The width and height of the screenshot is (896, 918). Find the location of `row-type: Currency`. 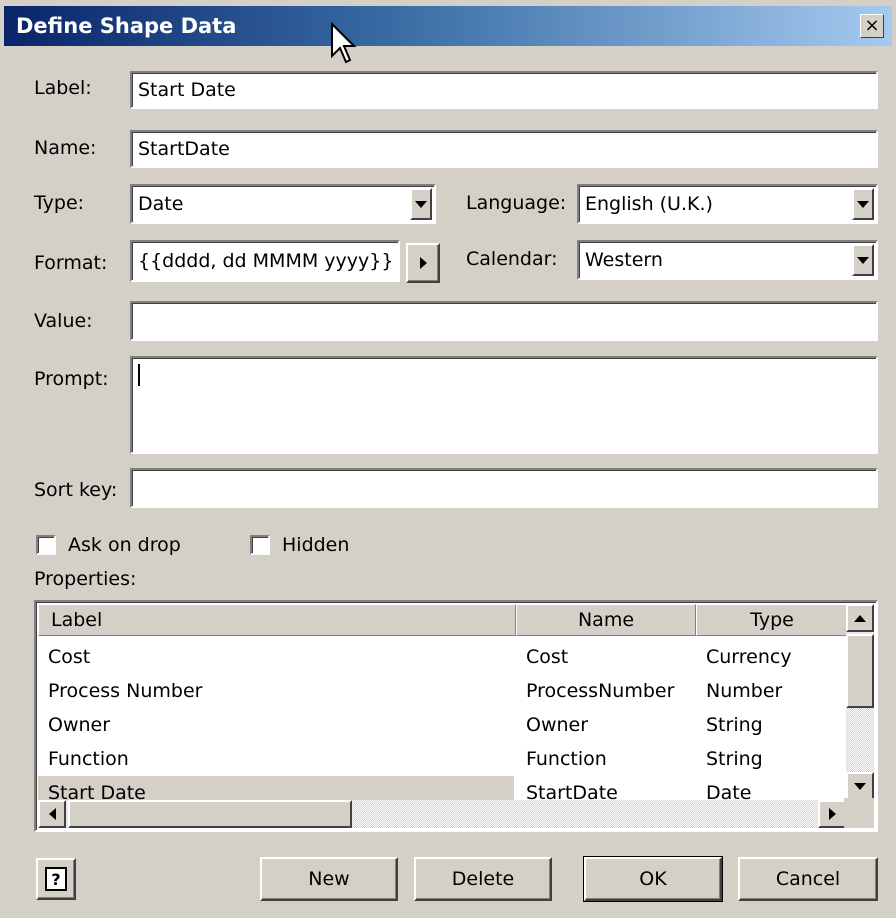

row-type: Currency is located at coordinates (749, 657).